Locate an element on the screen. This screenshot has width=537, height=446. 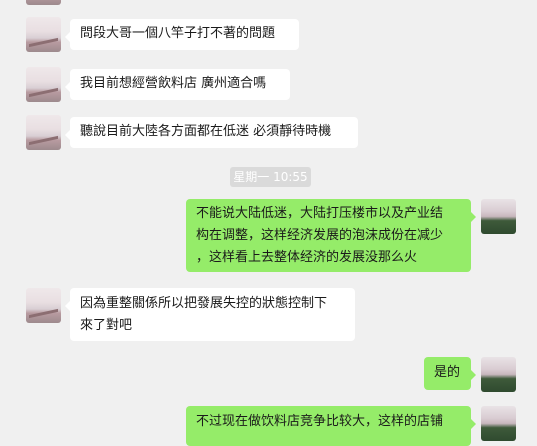
message-bubble-incoming: 聽說目前大陸各方面都在低迷 必須靜待時機 is located at coordinates (211, 132).